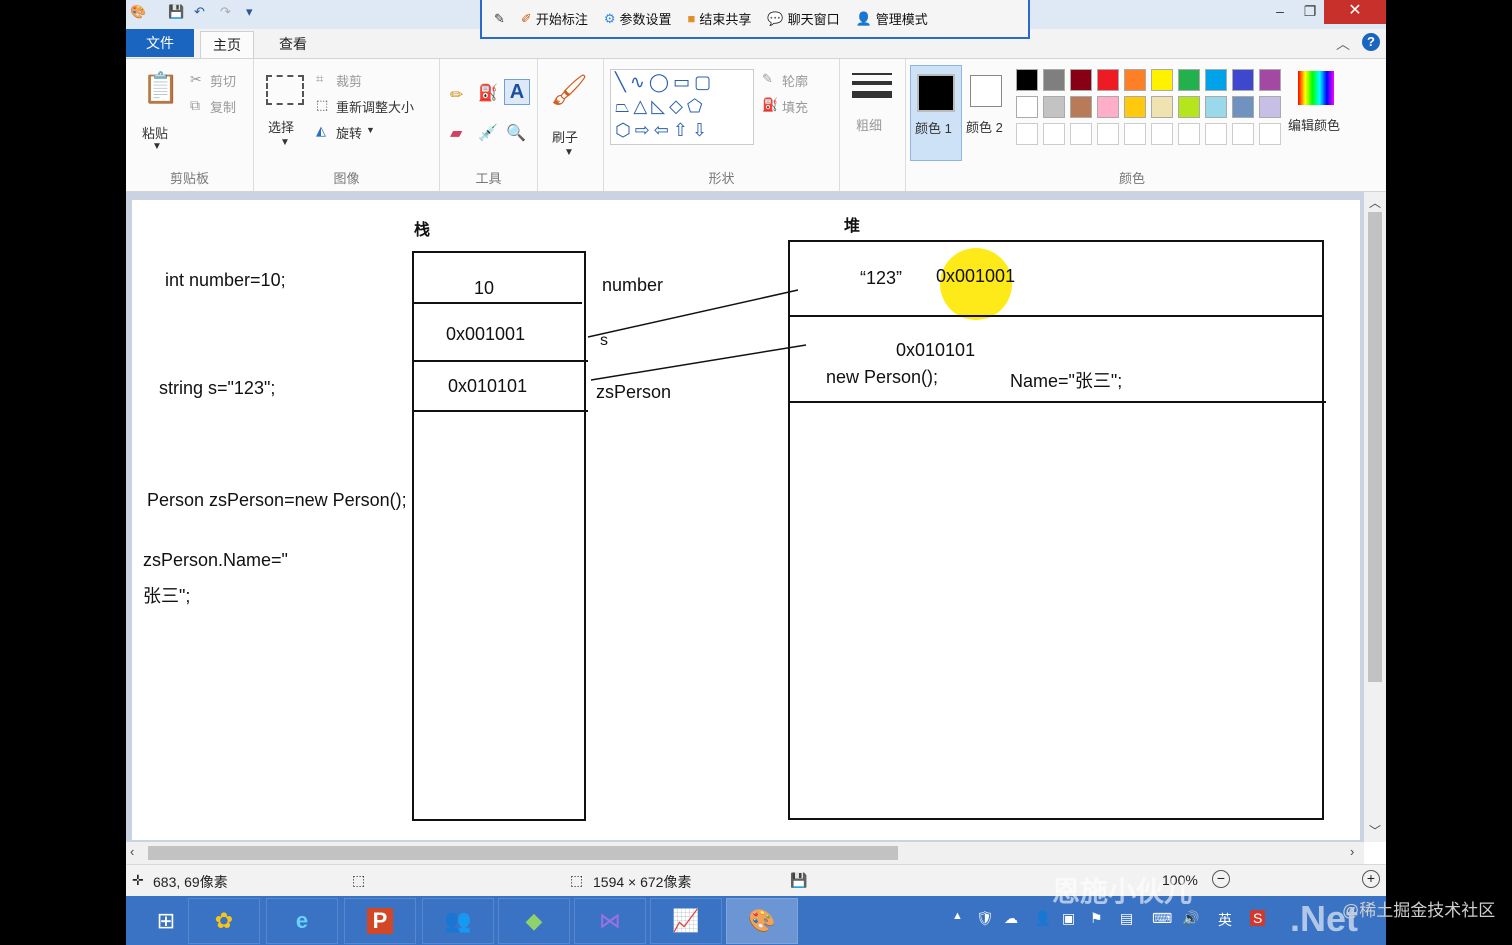 This screenshot has height=945, width=1512. I want to click on taskbar-app-paint: 🎨, so click(762, 921).